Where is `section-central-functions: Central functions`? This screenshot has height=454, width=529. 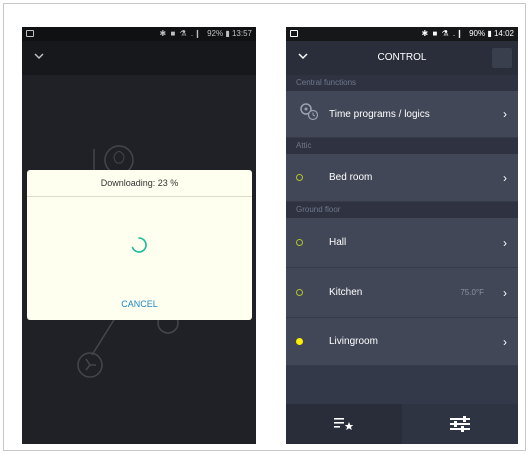
section-central-functions: Central functions is located at coordinates (402, 83).